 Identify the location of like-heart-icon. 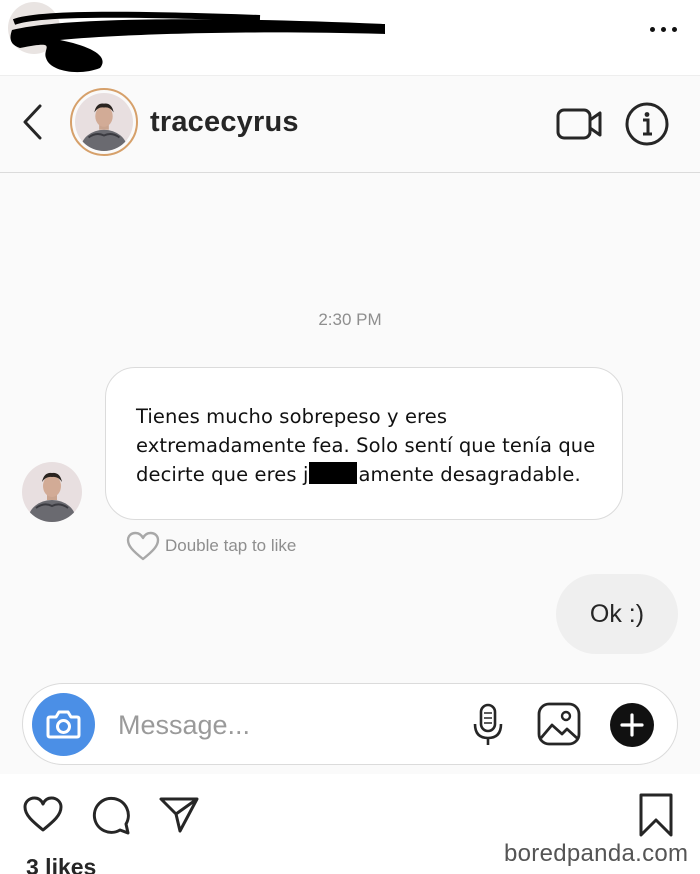
(43, 814).